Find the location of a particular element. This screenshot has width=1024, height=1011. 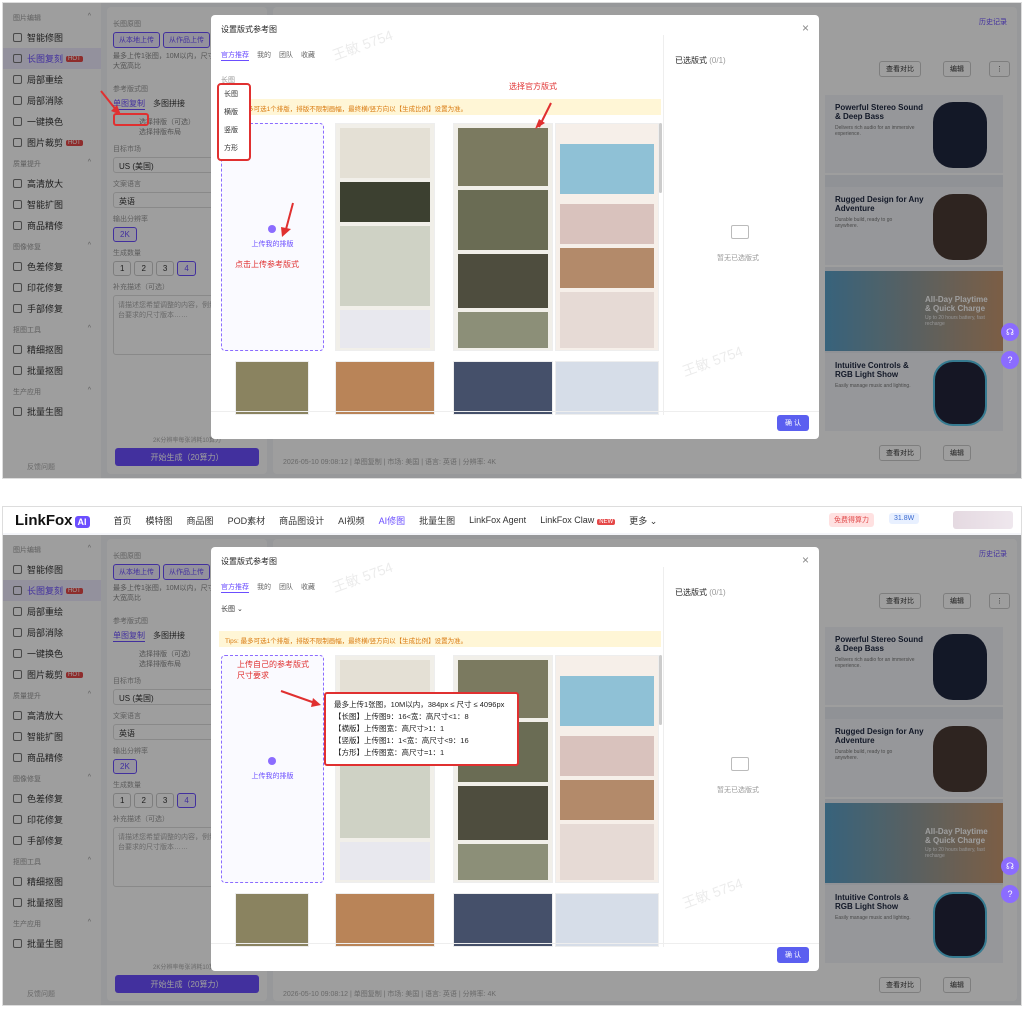

nav-batch: 批量生图 is located at coordinates (437, 520).